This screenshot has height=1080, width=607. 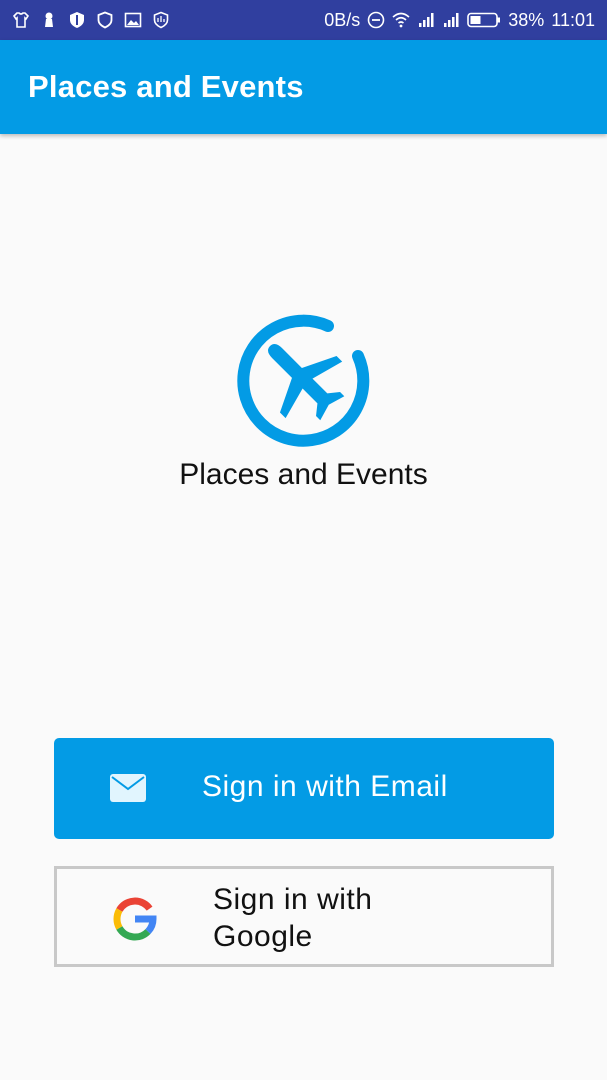 I want to click on battery-icon, so click(x=484, y=20).